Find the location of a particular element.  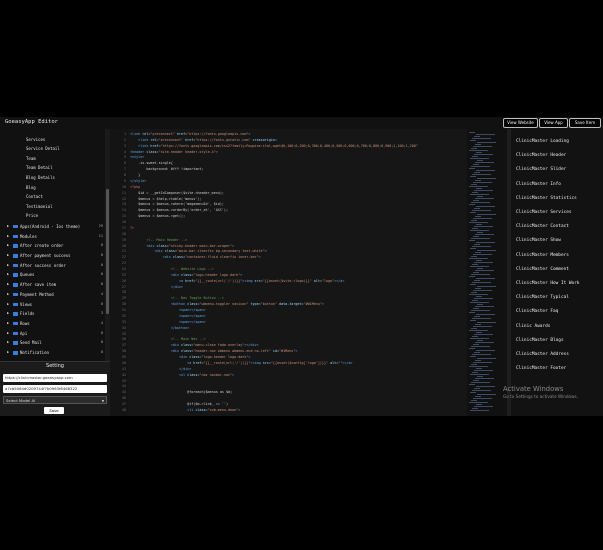

component-item: ClinicMaster Services is located at coordinates (544, 212).